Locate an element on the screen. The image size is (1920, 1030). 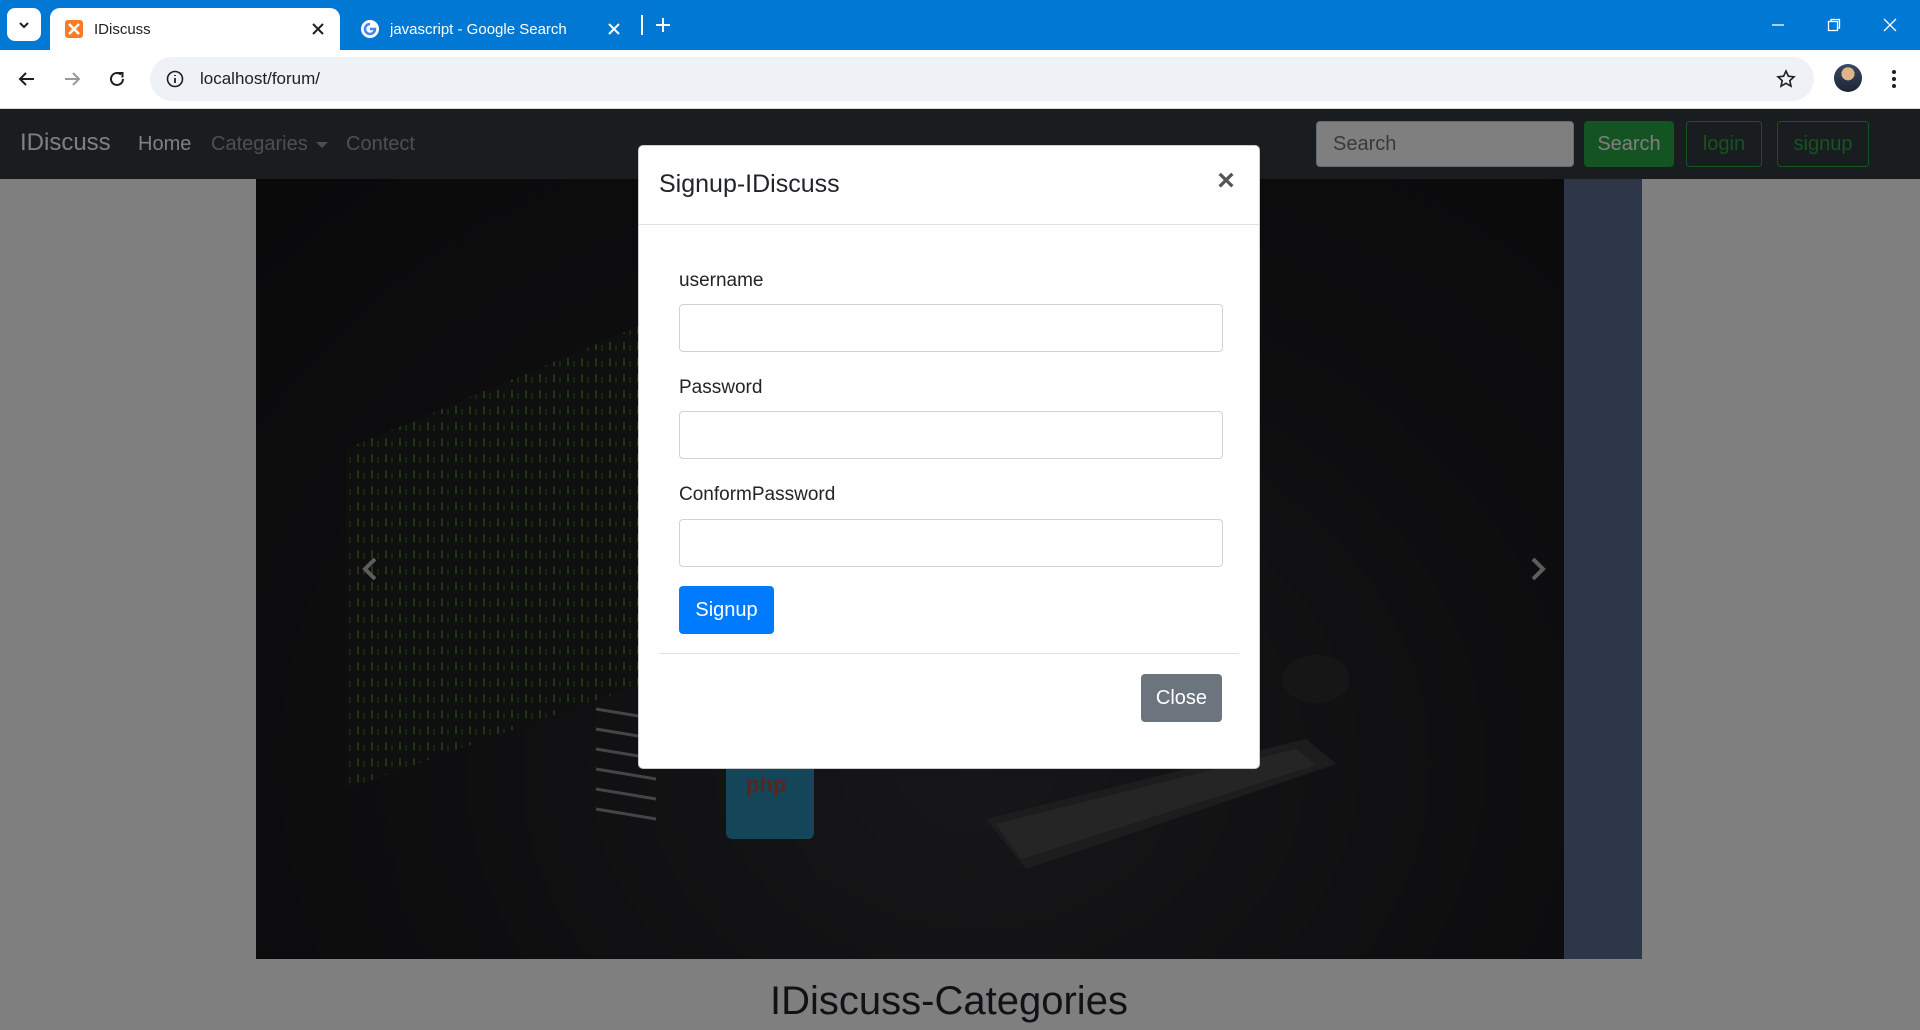
restore-icon is located at coordinates (1834, 25).